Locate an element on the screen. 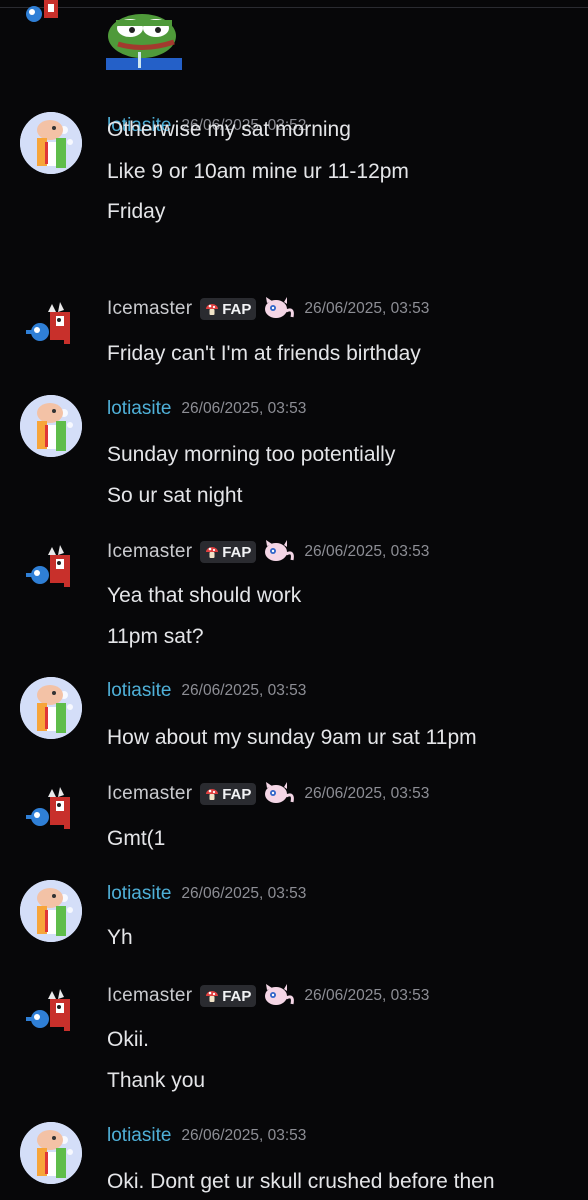  message-text: Okii. is located at coordinates (128, 1039).